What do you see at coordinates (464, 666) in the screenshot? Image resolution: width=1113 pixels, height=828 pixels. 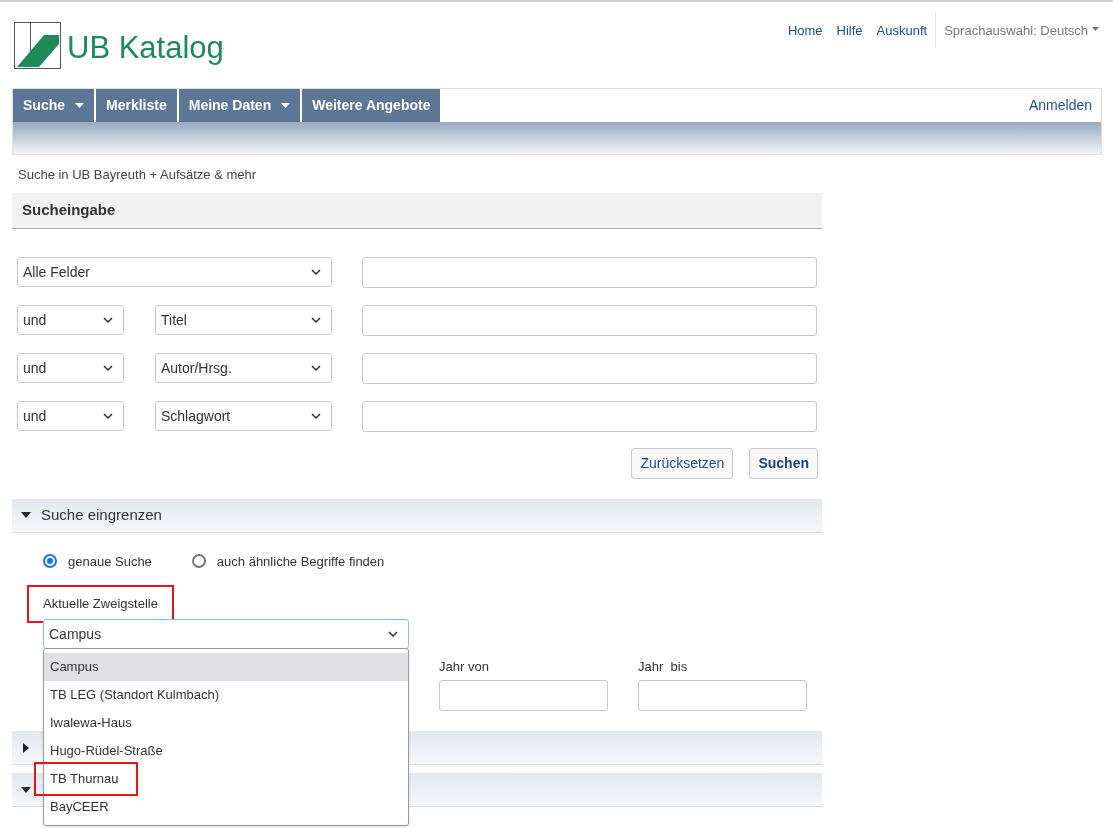 I see `field-label: Jahr von` at bounding box center [464, 666].